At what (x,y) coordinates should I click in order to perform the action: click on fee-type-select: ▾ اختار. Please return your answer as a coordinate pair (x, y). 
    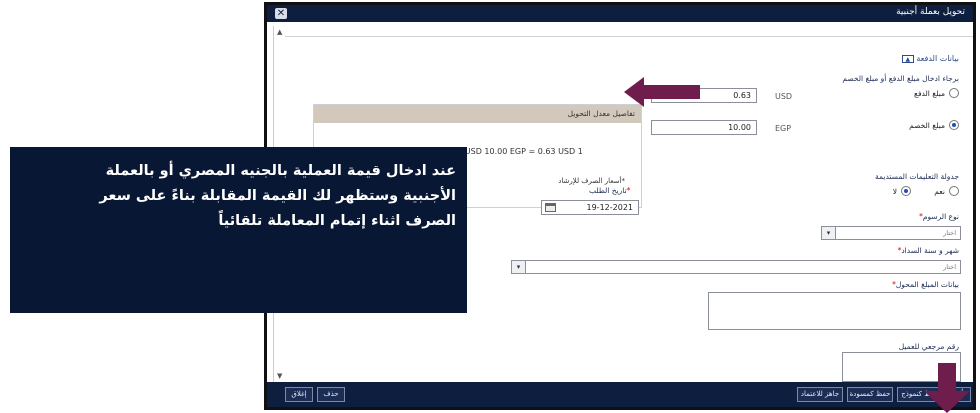
    Looking at the image, I should click on (891, 233).